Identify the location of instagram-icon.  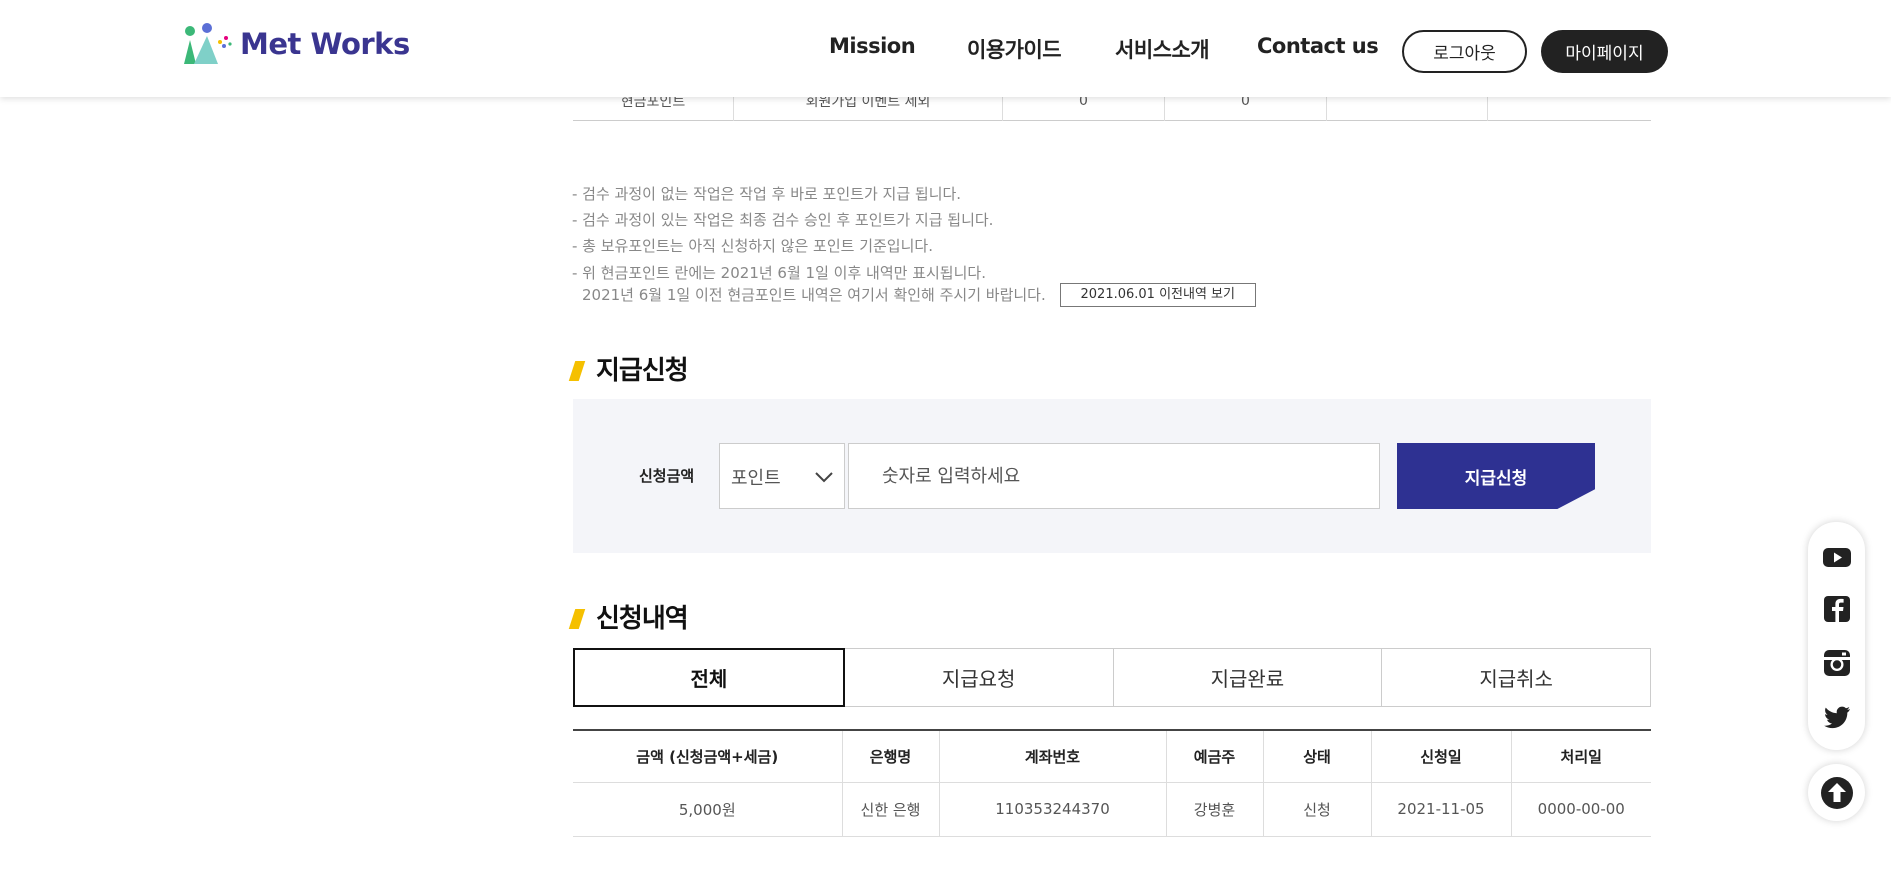
(1837, 663).